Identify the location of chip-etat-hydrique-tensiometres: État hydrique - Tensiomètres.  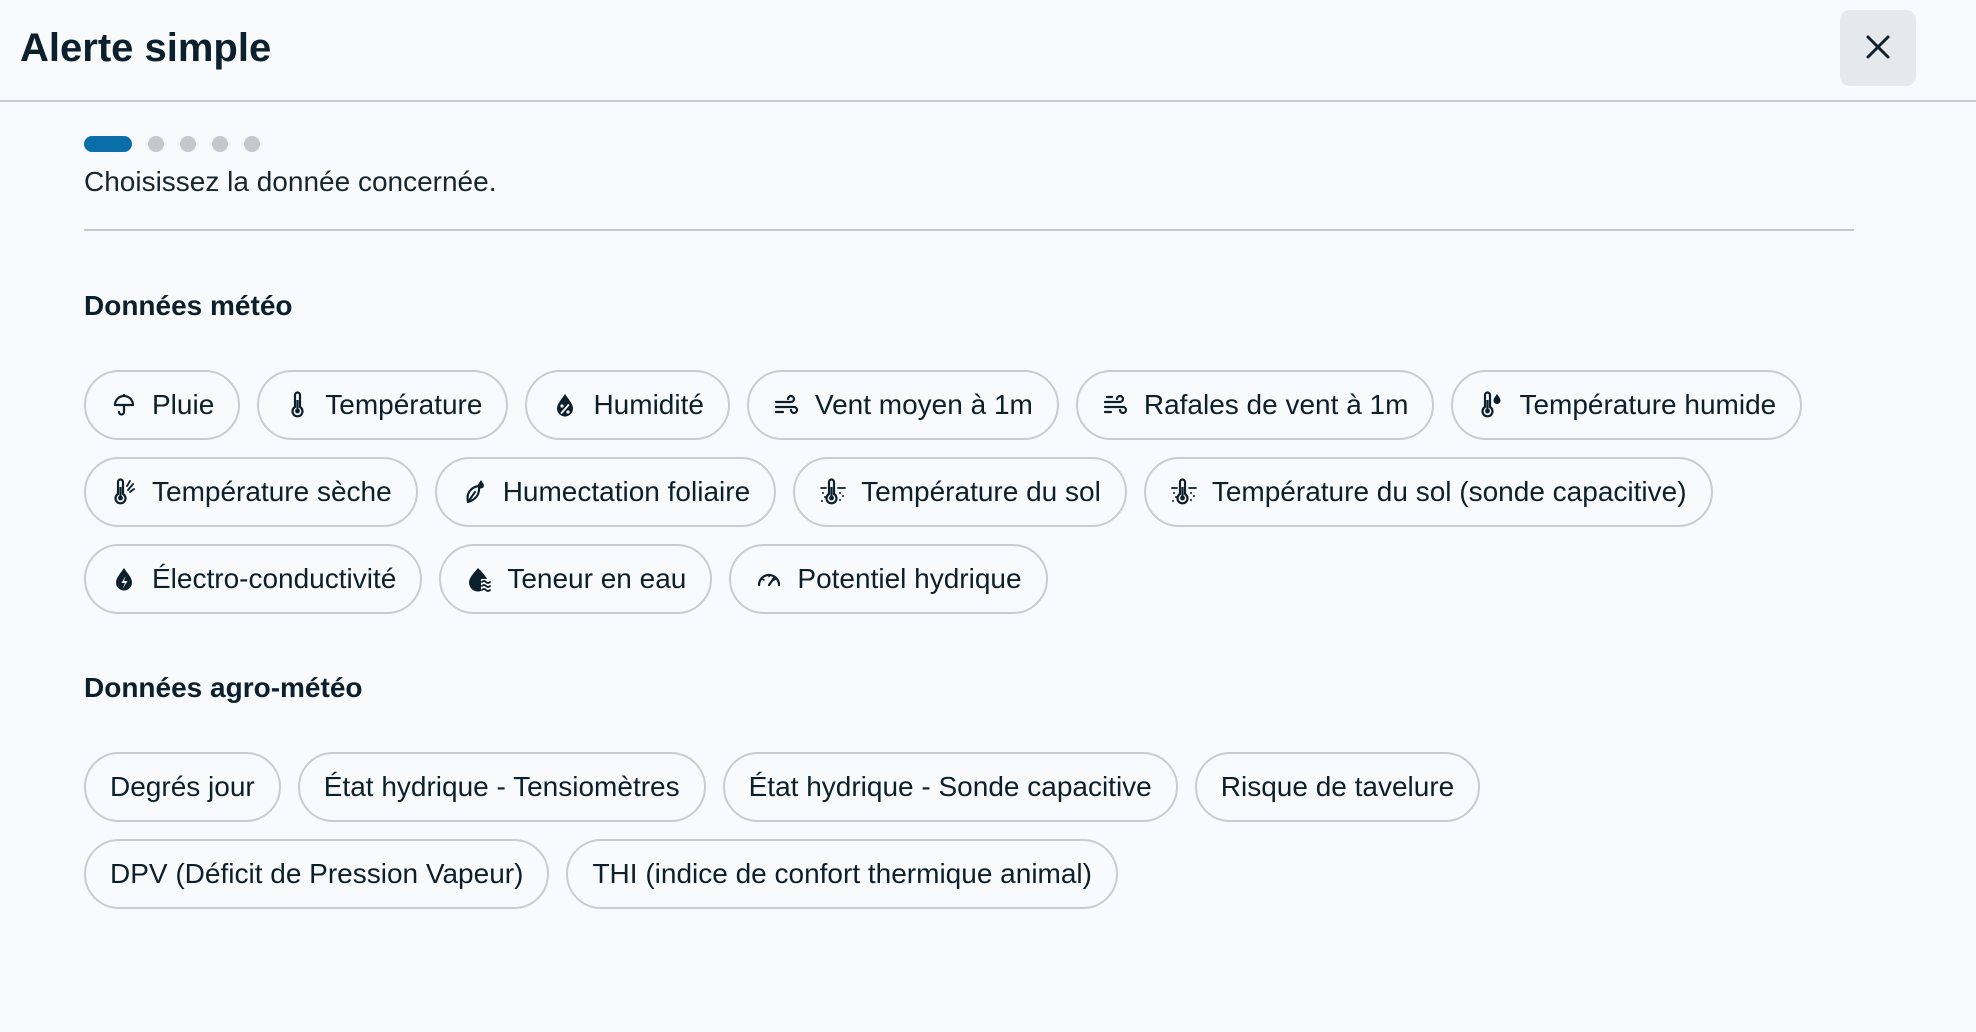
(501, 787).